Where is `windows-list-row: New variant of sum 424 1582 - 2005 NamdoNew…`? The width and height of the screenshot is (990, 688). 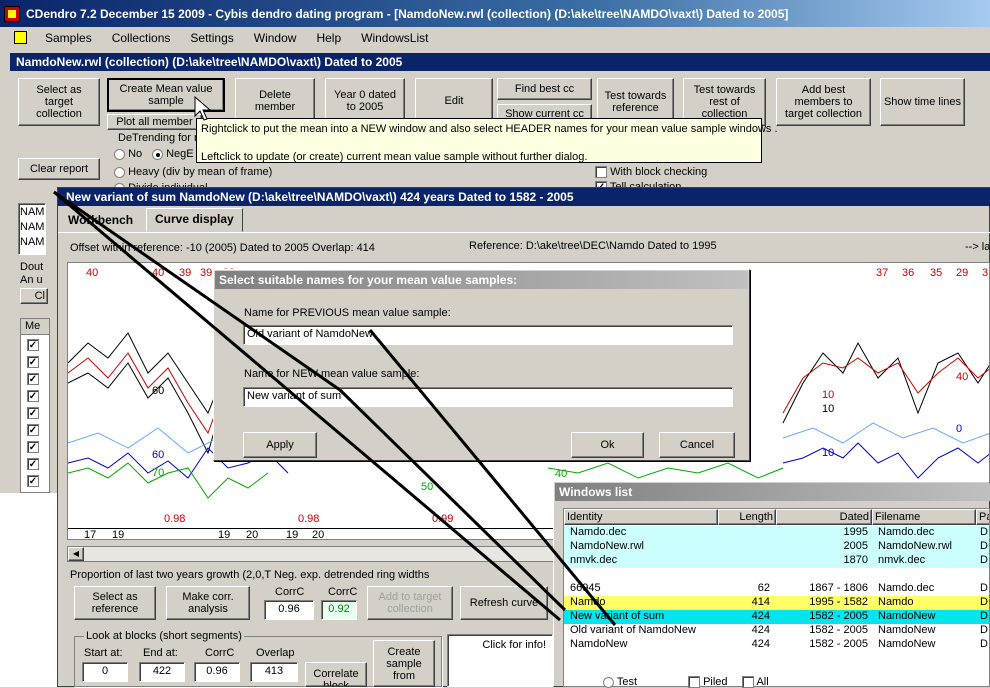 windows-list-row: New variant of sum 424 1582 - 2005 NamdoNew… is located at coordinates (776, 617).